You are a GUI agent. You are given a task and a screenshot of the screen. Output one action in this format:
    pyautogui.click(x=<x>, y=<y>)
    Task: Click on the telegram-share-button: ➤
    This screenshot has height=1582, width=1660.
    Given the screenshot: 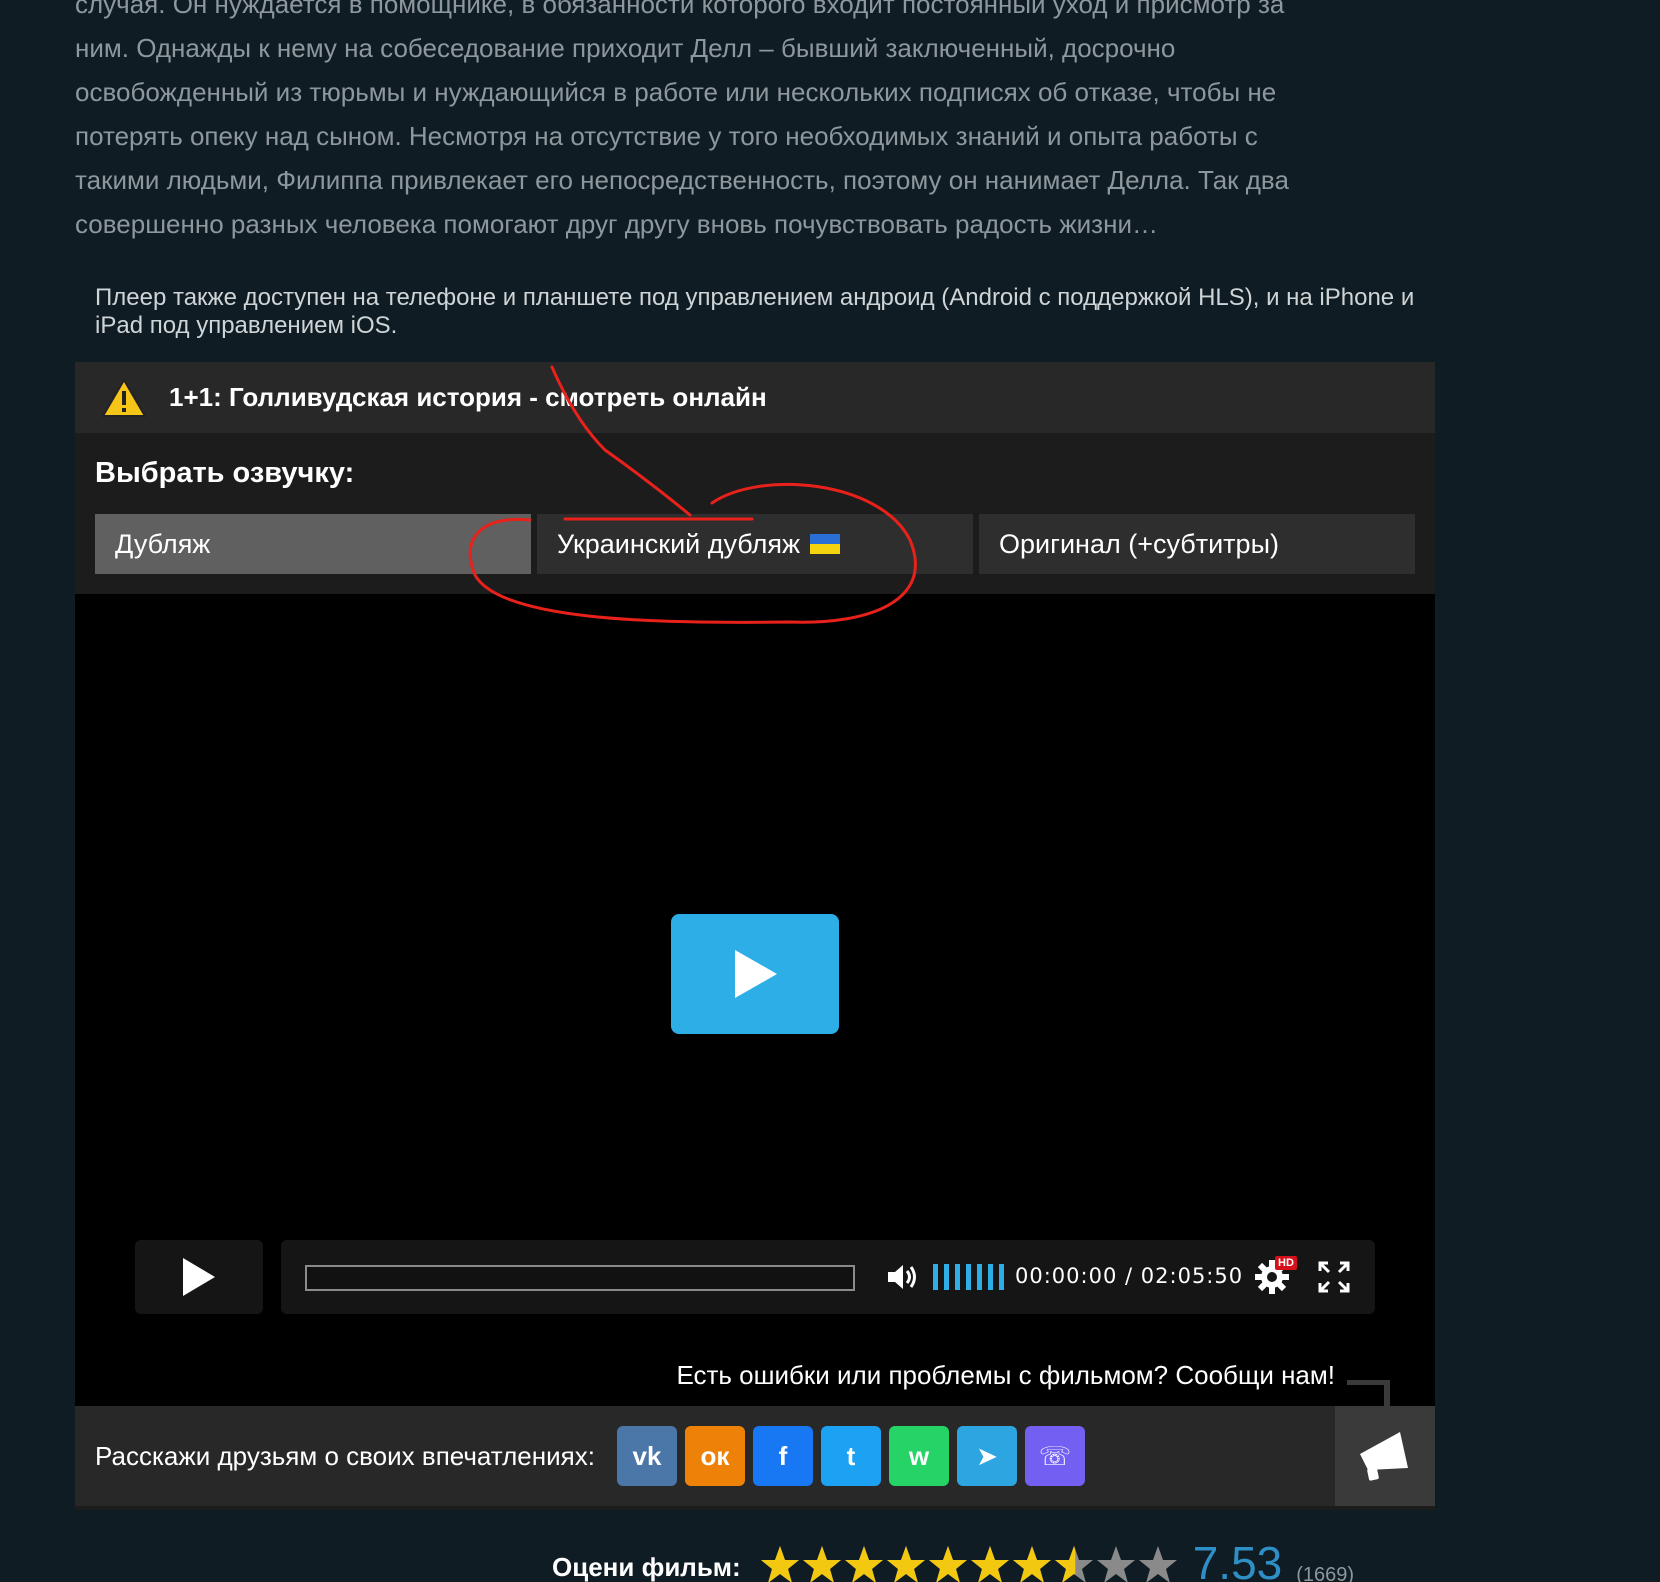 What is the action you would take?
    pyautogui.click(x=986, y=1456)
    